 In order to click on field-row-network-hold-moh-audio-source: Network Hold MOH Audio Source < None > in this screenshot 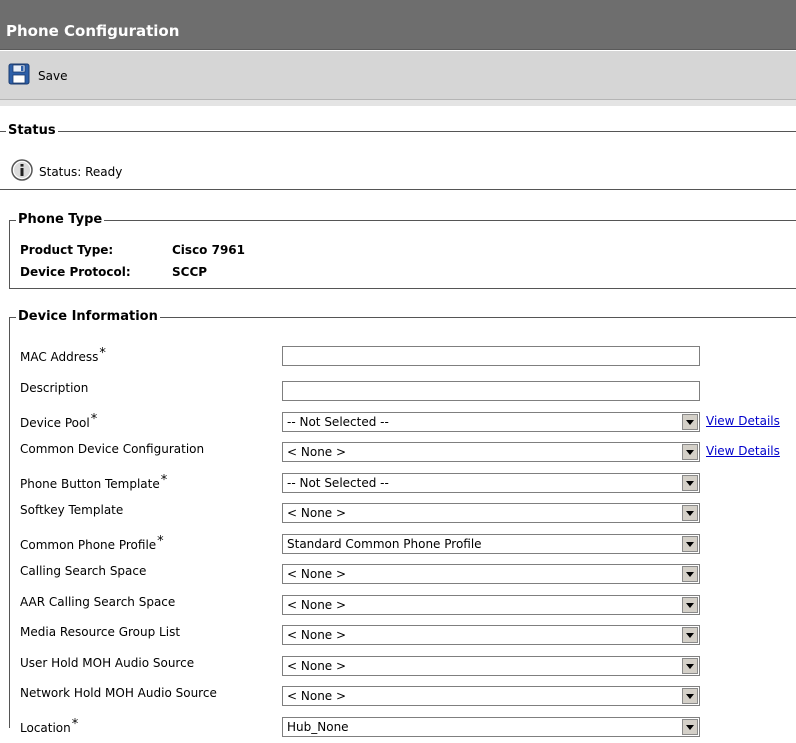, I will do `click(405, 699)`.